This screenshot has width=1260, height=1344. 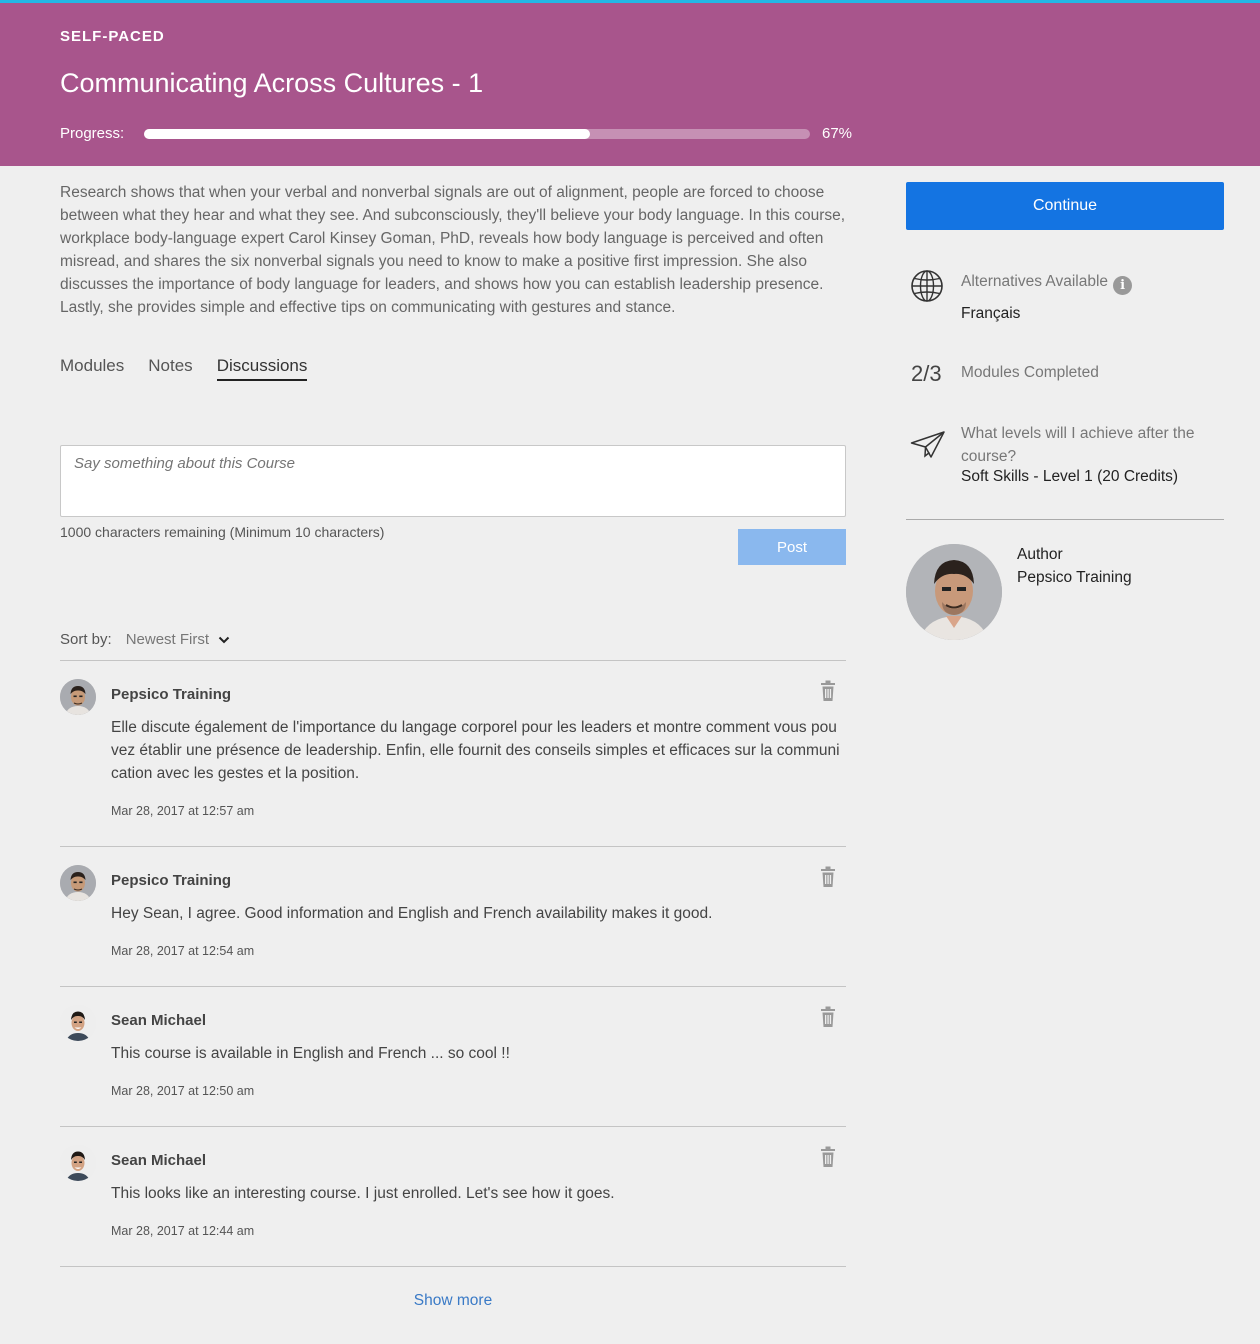 What do you see at coordinates (367, 134) in the screenshot?
I see `progress-bar-fill` at bounding box center [367, 134].